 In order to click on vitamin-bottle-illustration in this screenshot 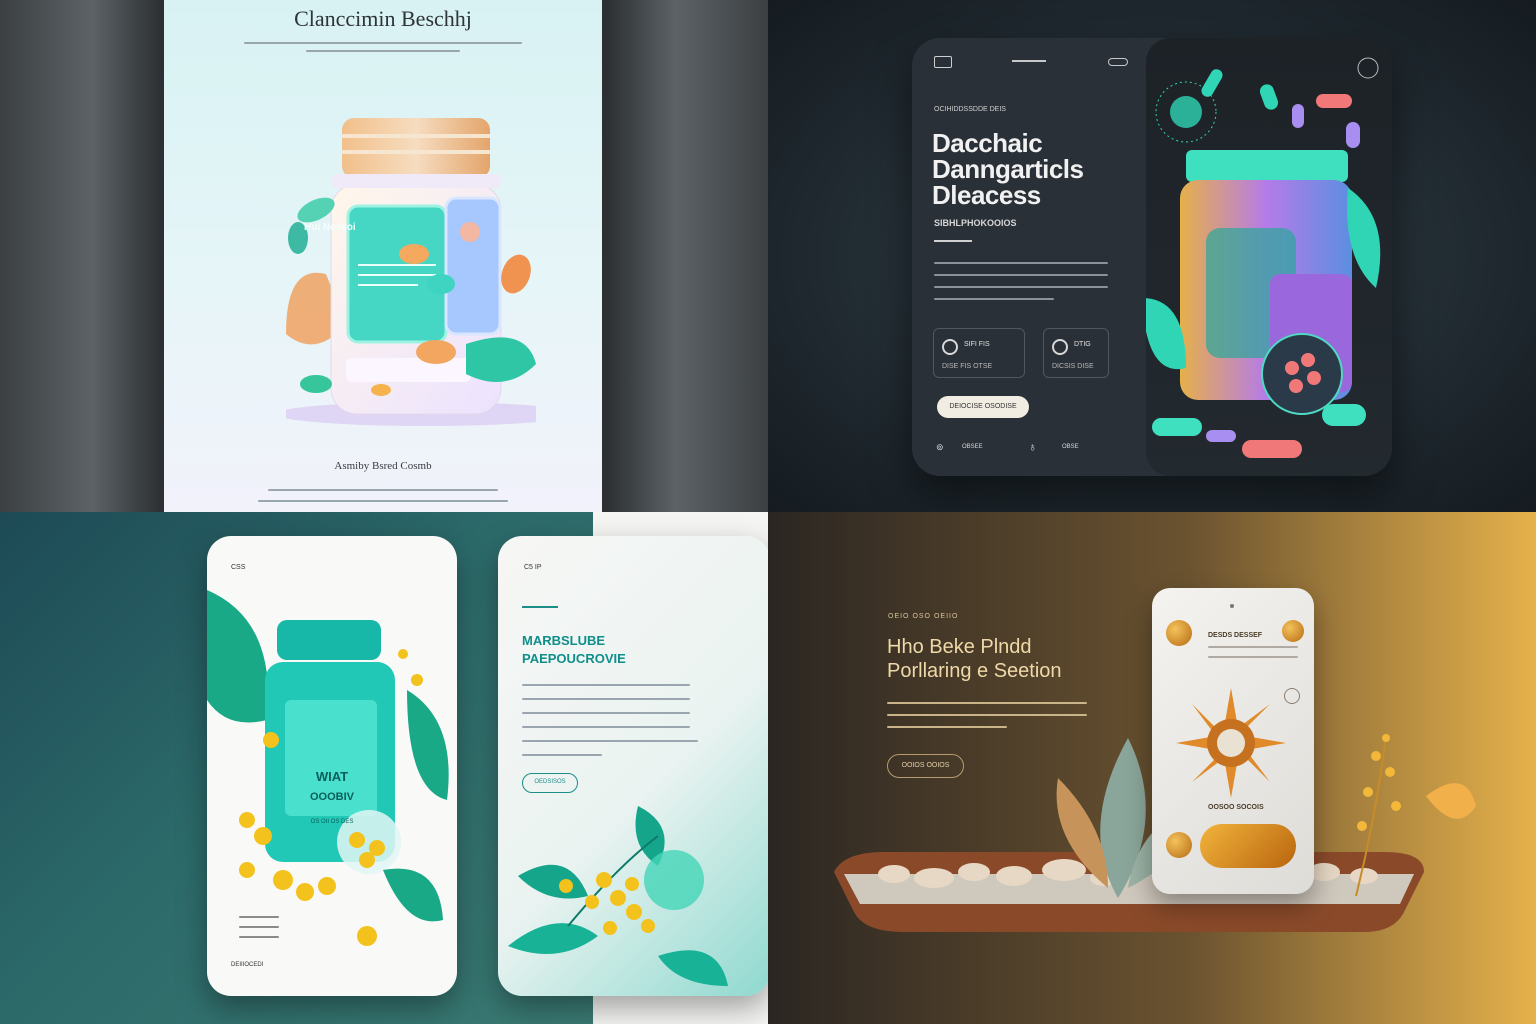, I will do `click(328, 768)`.